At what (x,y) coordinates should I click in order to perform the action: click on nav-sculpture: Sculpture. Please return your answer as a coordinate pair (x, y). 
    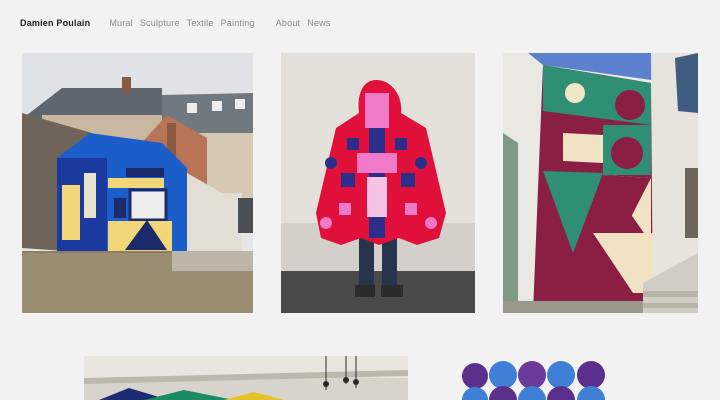
    Looking at the image, I should click on (160, 23).